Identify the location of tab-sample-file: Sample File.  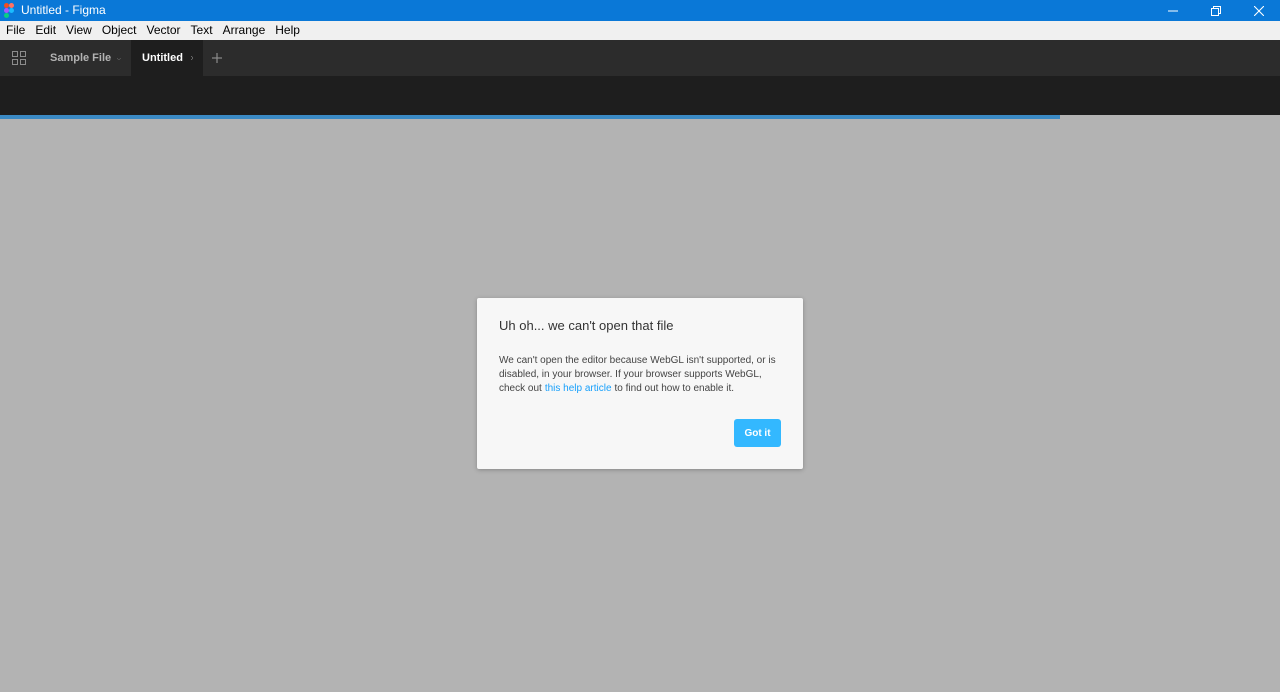
(84, 58).